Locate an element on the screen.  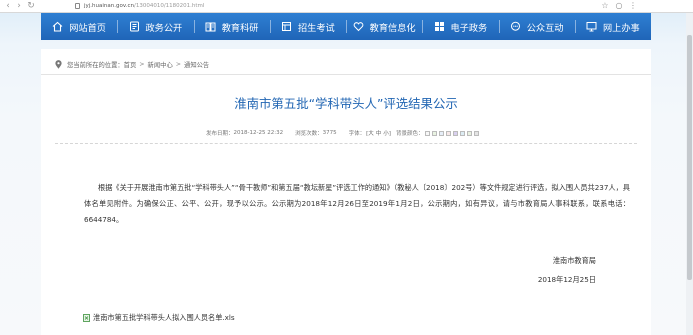
nav-item-label: 网站首页 is located at coordinates (87, 28).